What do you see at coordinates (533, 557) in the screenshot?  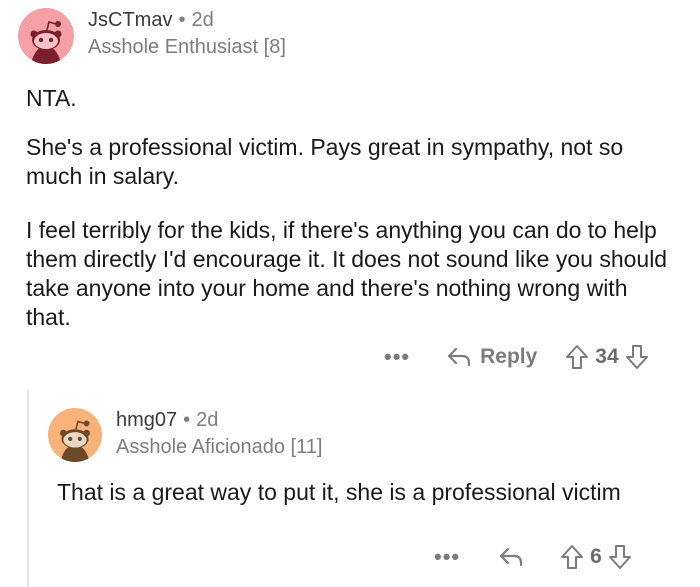 I see `comment-actions: ••• 6` at bounding box center [533, 557].